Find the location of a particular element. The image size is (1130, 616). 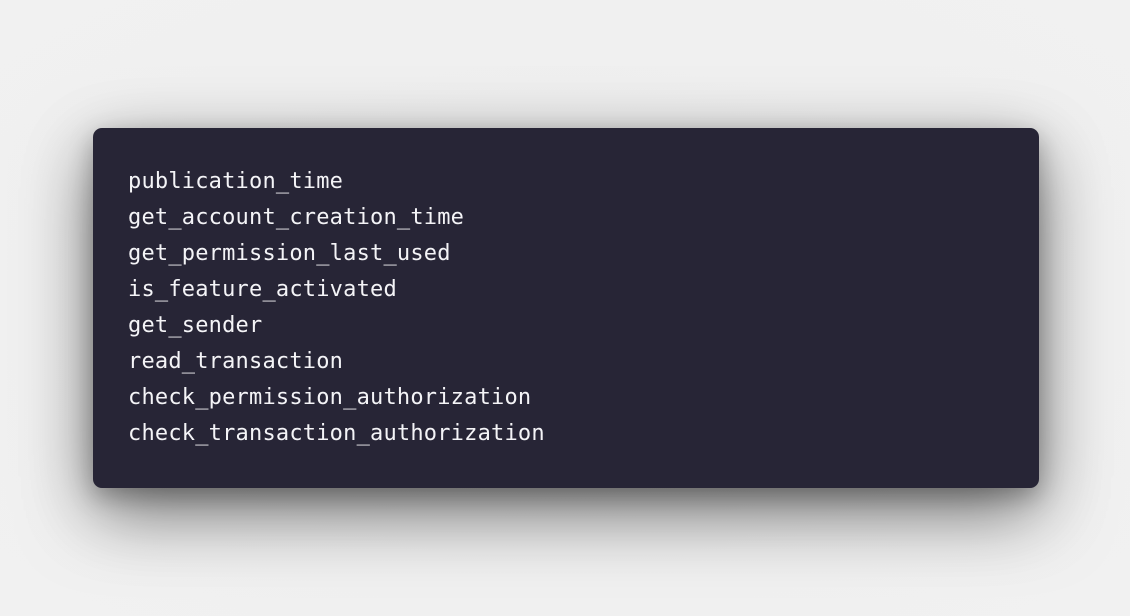

code-line-get-permission-last-used: get_permission_last_used is located at coordinates (289, 253).